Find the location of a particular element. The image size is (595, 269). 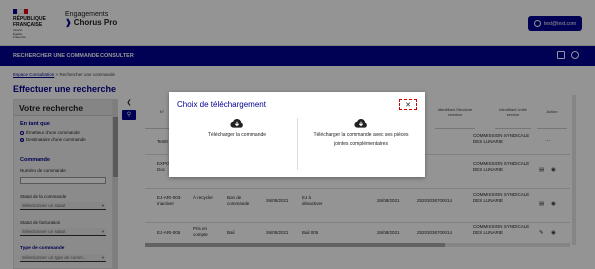

close-icon: ✕ is located at coordinates (408, 105).